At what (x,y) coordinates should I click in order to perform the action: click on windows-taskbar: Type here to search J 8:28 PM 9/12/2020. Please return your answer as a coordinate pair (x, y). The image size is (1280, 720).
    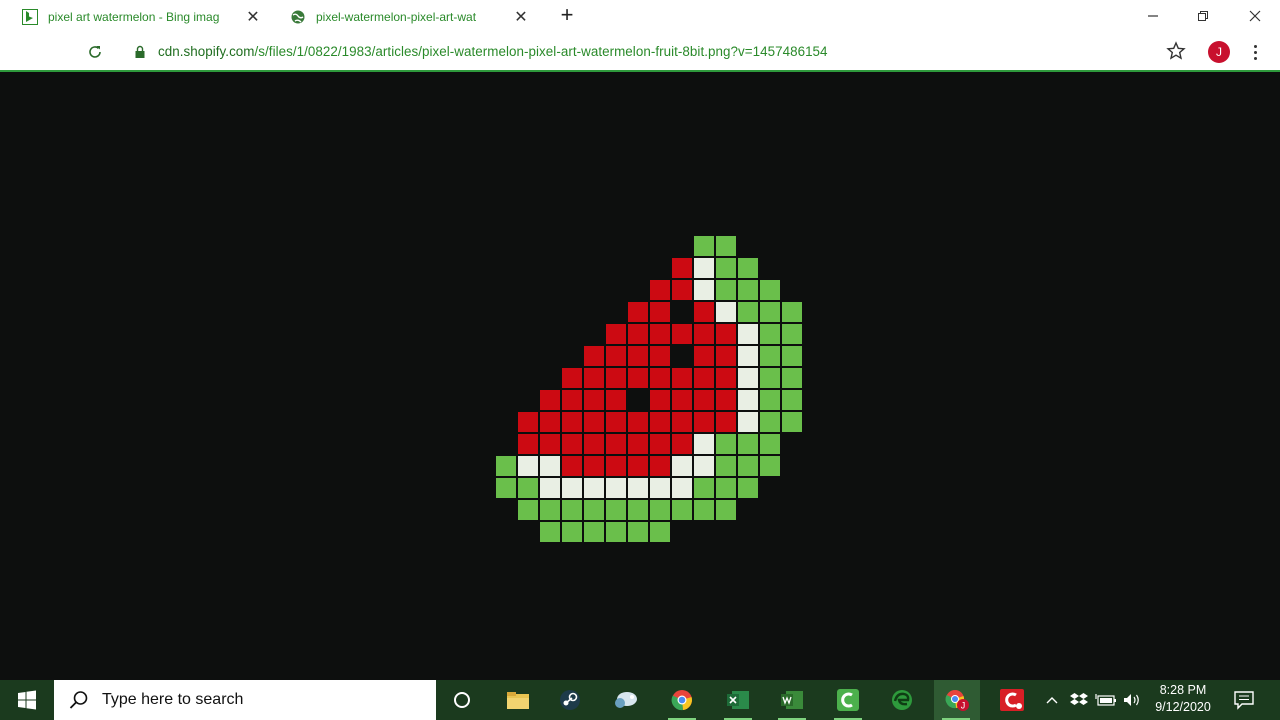
    Looking at the image, I should click on (640, 700).